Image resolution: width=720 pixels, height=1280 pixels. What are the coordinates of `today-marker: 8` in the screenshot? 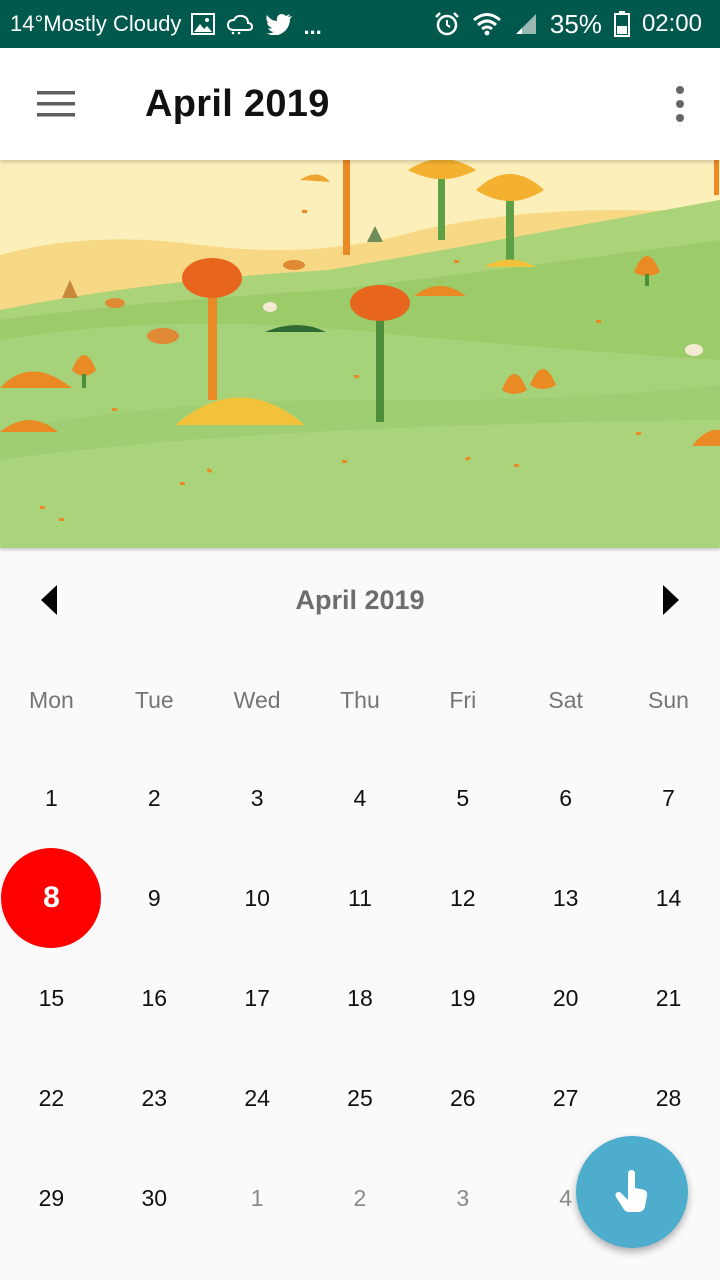 It's located at (51, 898).